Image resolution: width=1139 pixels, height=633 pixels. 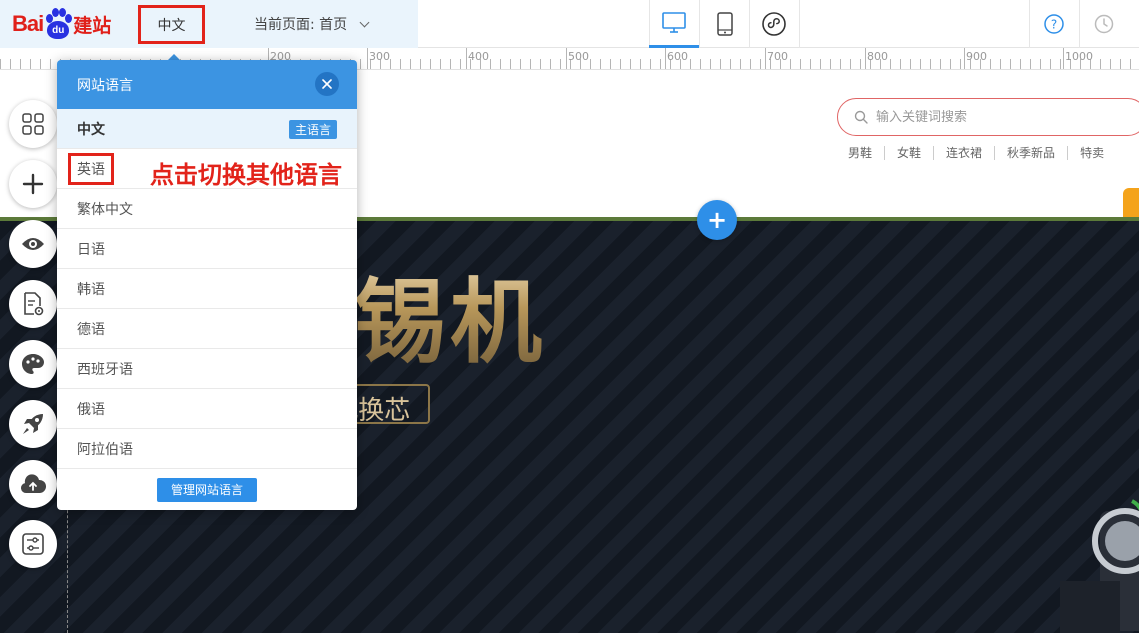 I want to click on close-icon, so click(x=327, y=84).